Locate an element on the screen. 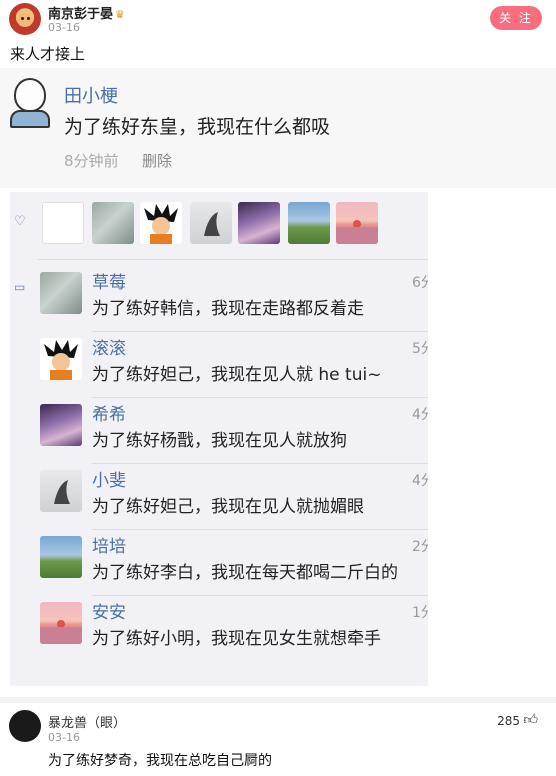  reply-time: 1分 is located at coordinates (420, 613).